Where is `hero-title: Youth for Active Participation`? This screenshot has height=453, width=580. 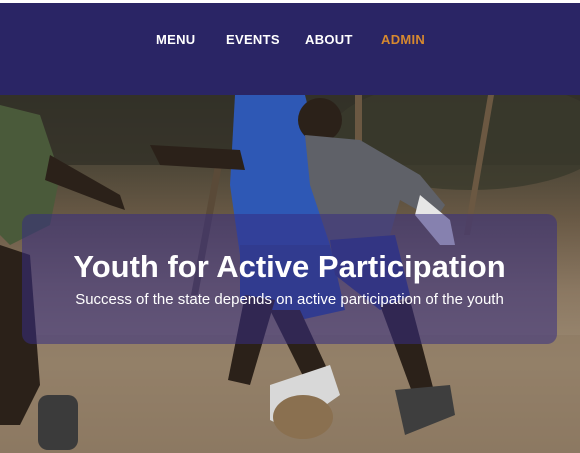
hero-title: Youth for Active Participation is located at coordinates (289, 266).